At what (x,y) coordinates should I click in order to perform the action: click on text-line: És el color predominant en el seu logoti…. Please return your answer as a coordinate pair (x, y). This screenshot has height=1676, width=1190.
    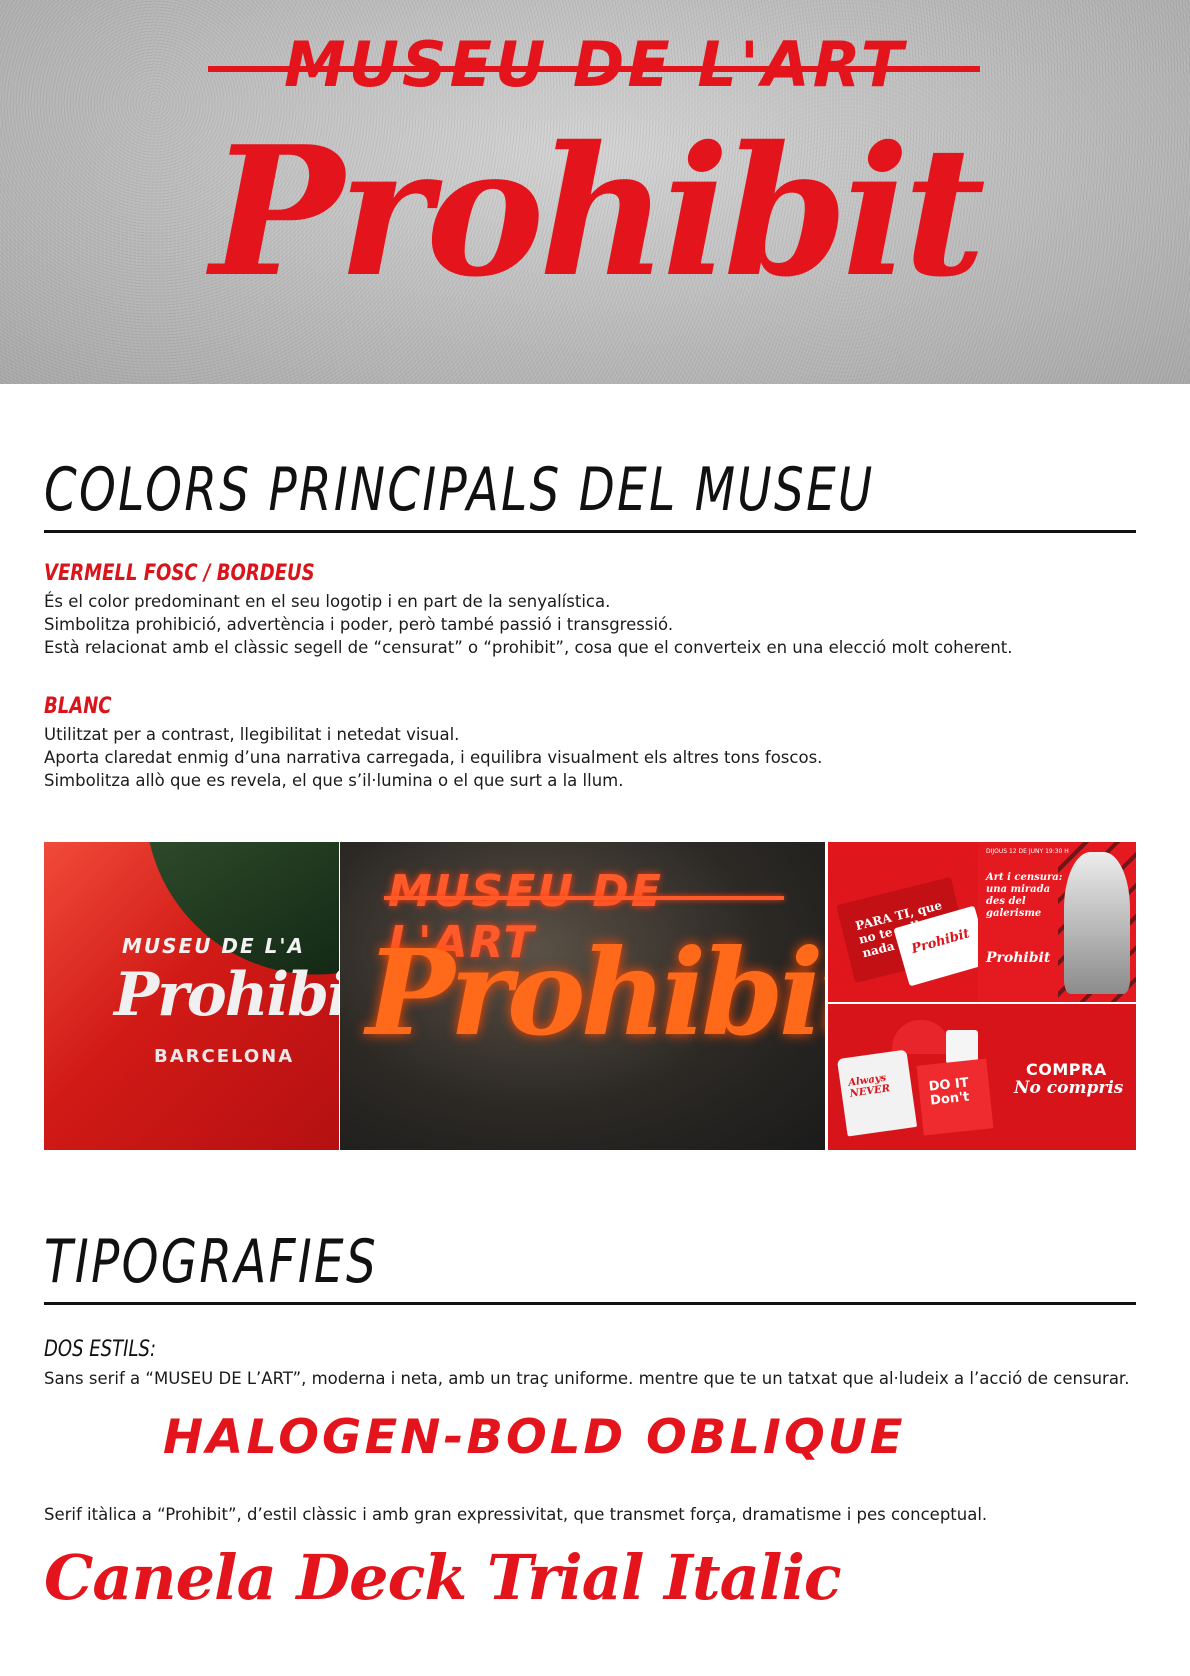
    Looking at the image, I should click on (327, 601).